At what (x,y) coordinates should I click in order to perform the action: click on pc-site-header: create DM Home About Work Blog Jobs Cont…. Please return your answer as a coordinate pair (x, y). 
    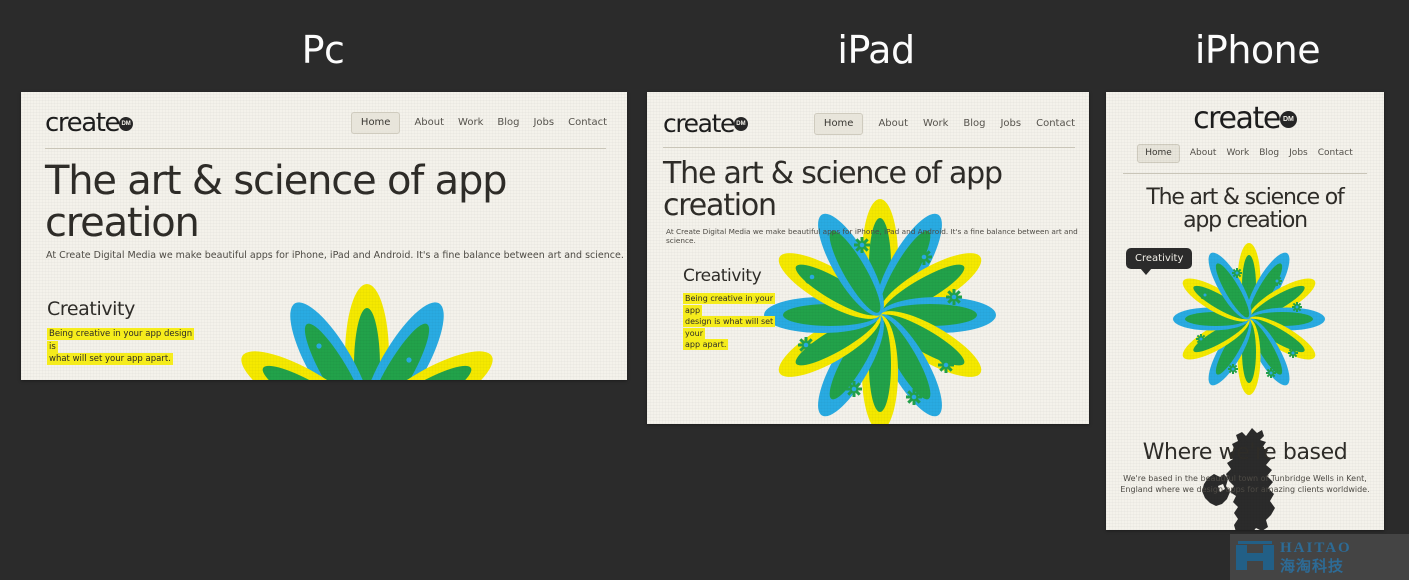
    Looking at the image, I should click on (324, 114).